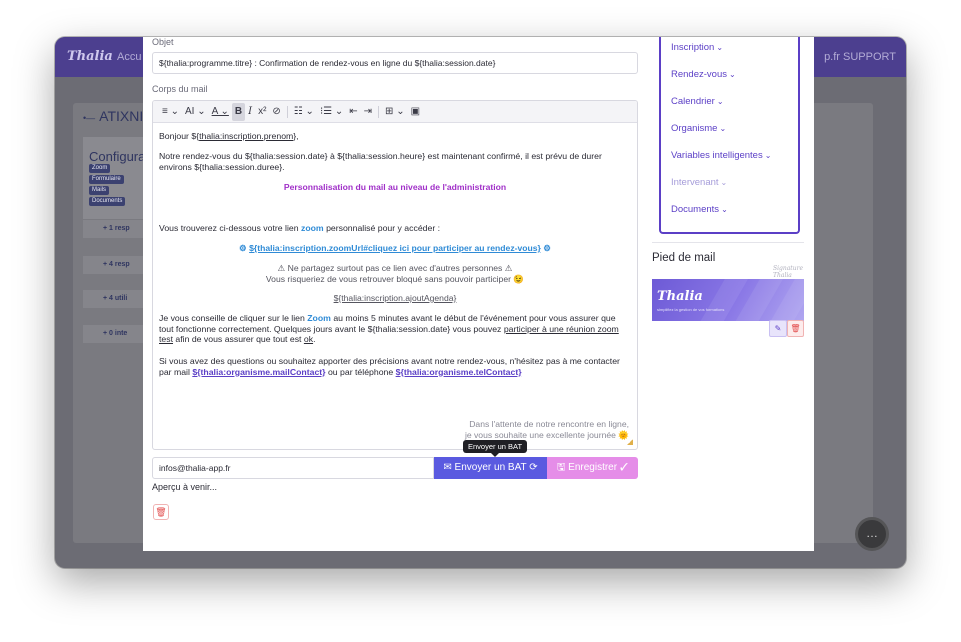 This screenshot has height=642, width=961. Describe the element at coordinates (860, 57) in the screenshot. I see `support-menu: p.fr SUPPORT` at that location.